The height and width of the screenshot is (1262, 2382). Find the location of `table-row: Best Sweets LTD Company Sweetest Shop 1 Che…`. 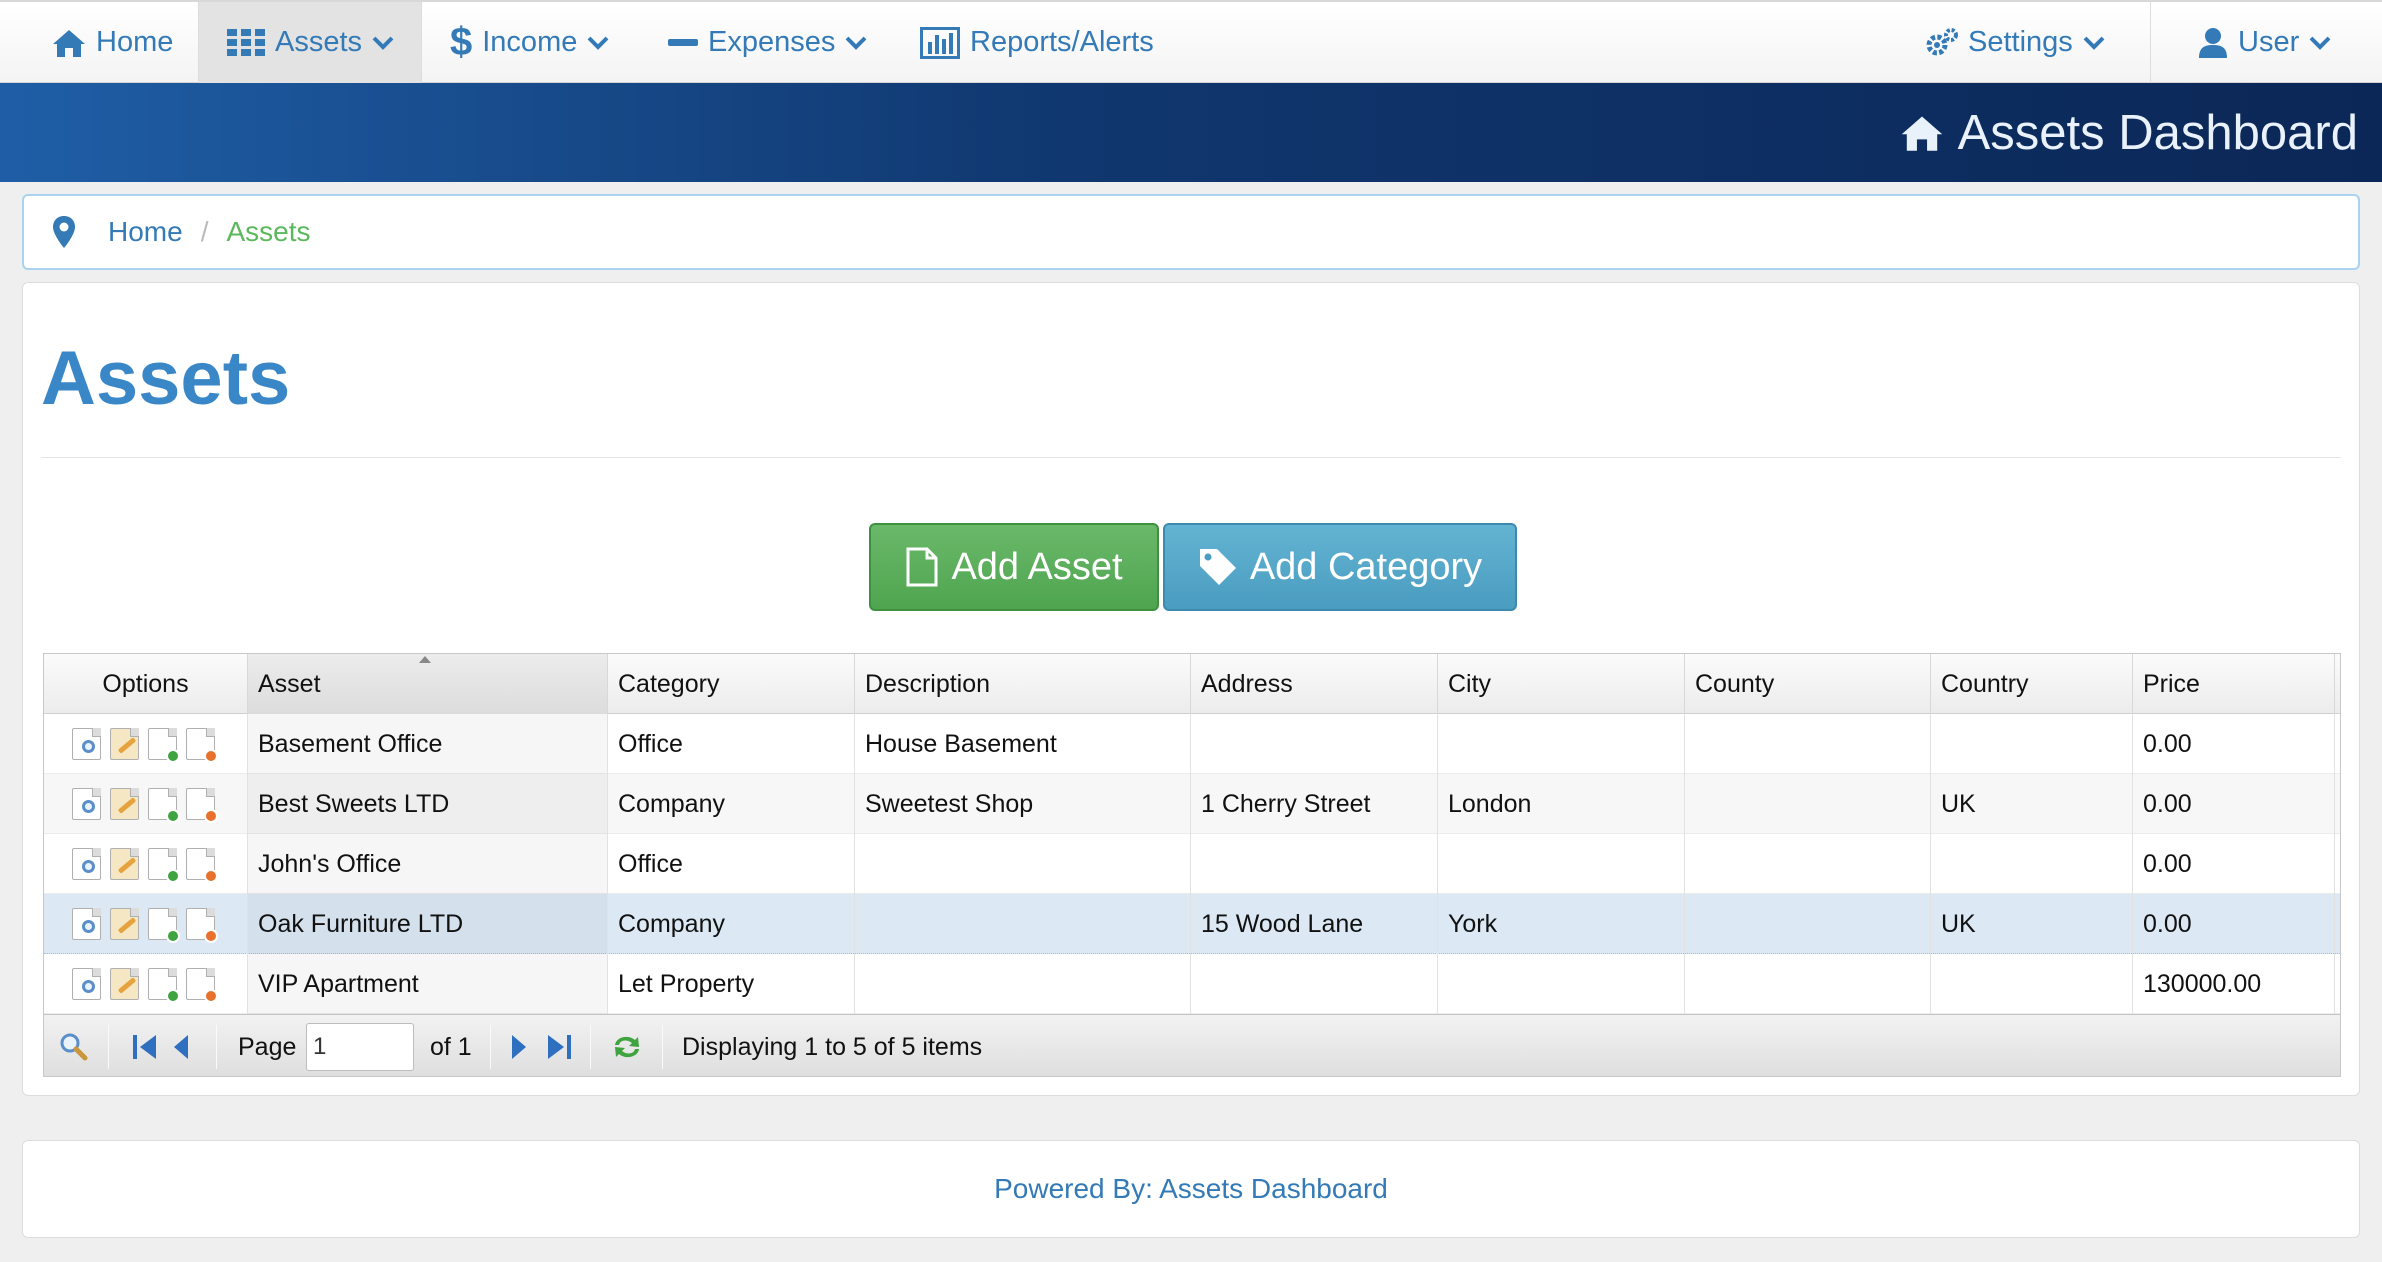

table-row: Best Sweets LTD Company Sweetest Shop 1 Che… is located at coordinates (1192, 804).